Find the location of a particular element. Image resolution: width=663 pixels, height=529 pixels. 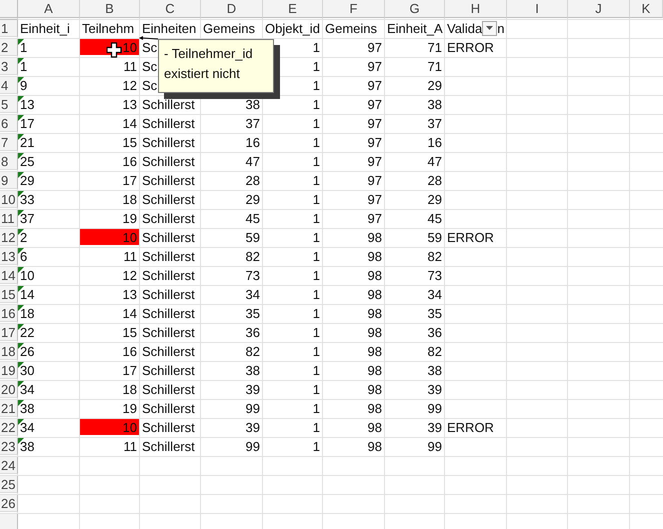

row-header: 19 is located at coordinates (9, 370).